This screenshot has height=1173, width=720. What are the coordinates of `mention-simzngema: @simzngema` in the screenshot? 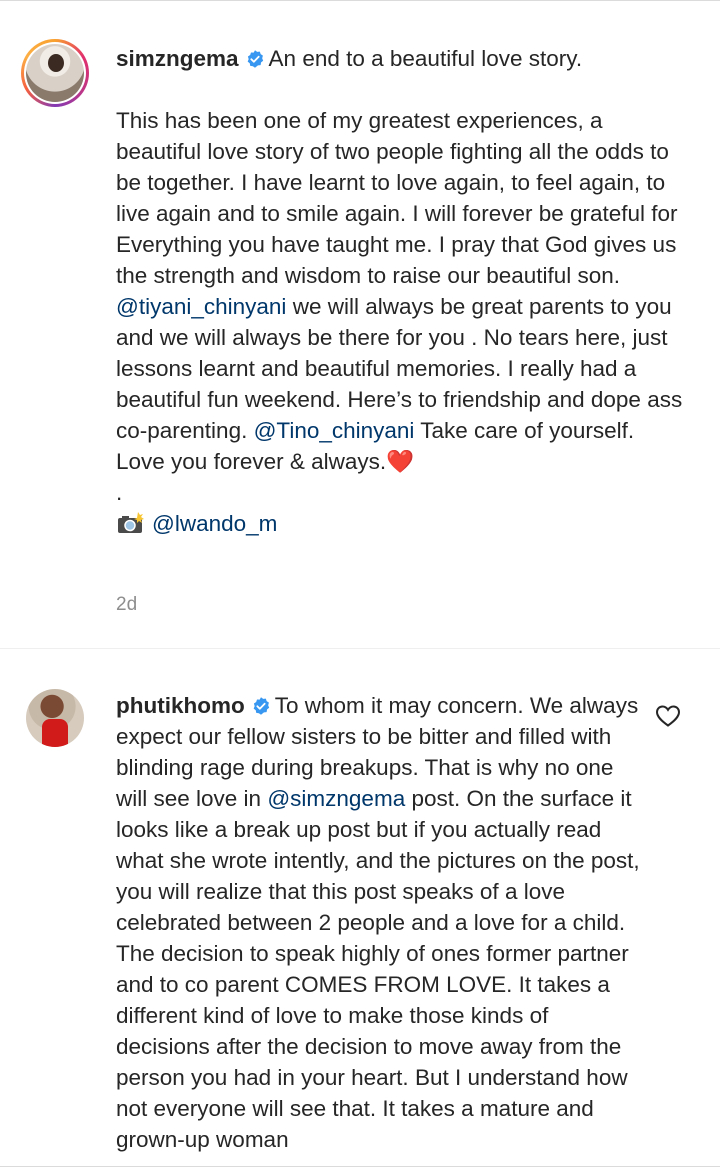 It's located at (336, 798).